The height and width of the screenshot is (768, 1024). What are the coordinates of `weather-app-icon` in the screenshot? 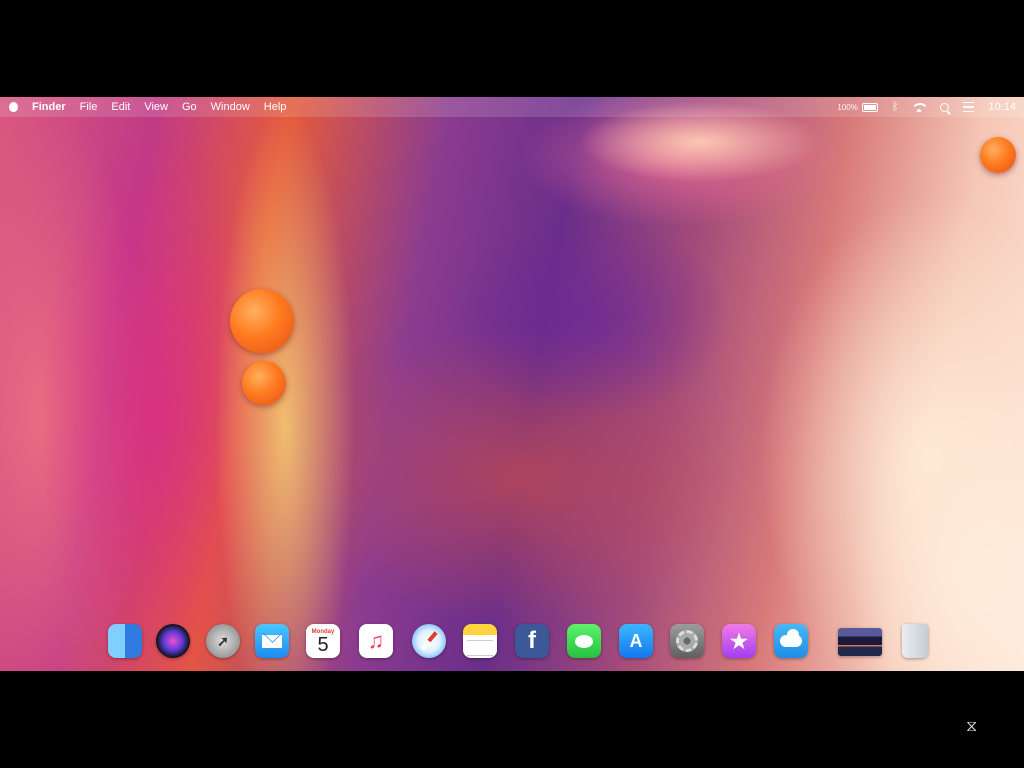 It's located at (791, 641).